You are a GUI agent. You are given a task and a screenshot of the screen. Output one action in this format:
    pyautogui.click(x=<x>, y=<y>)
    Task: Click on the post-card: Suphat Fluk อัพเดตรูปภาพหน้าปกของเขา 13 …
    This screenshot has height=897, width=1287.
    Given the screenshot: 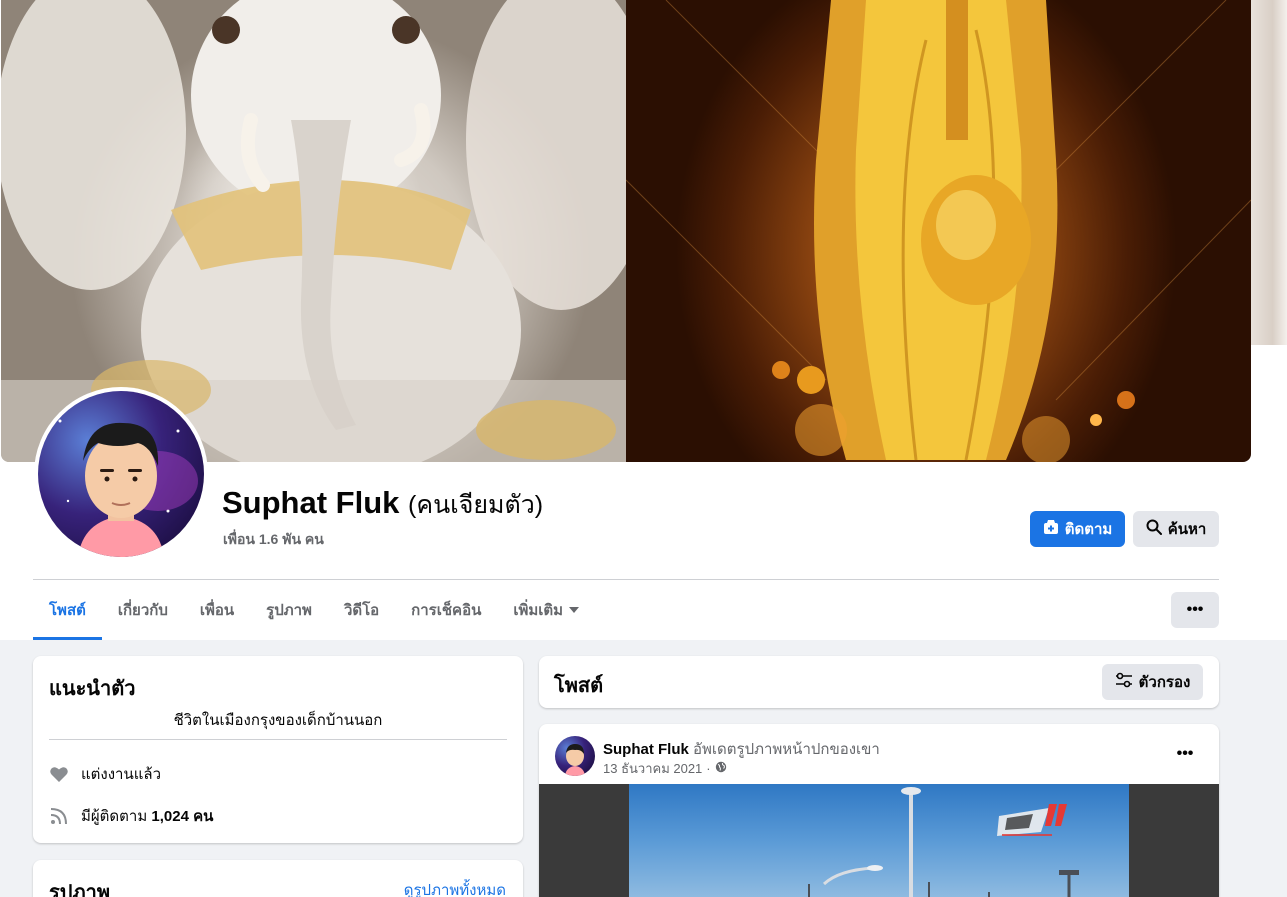 What is the action you would take?
    pyautogui.click(x=879, y=810)
    